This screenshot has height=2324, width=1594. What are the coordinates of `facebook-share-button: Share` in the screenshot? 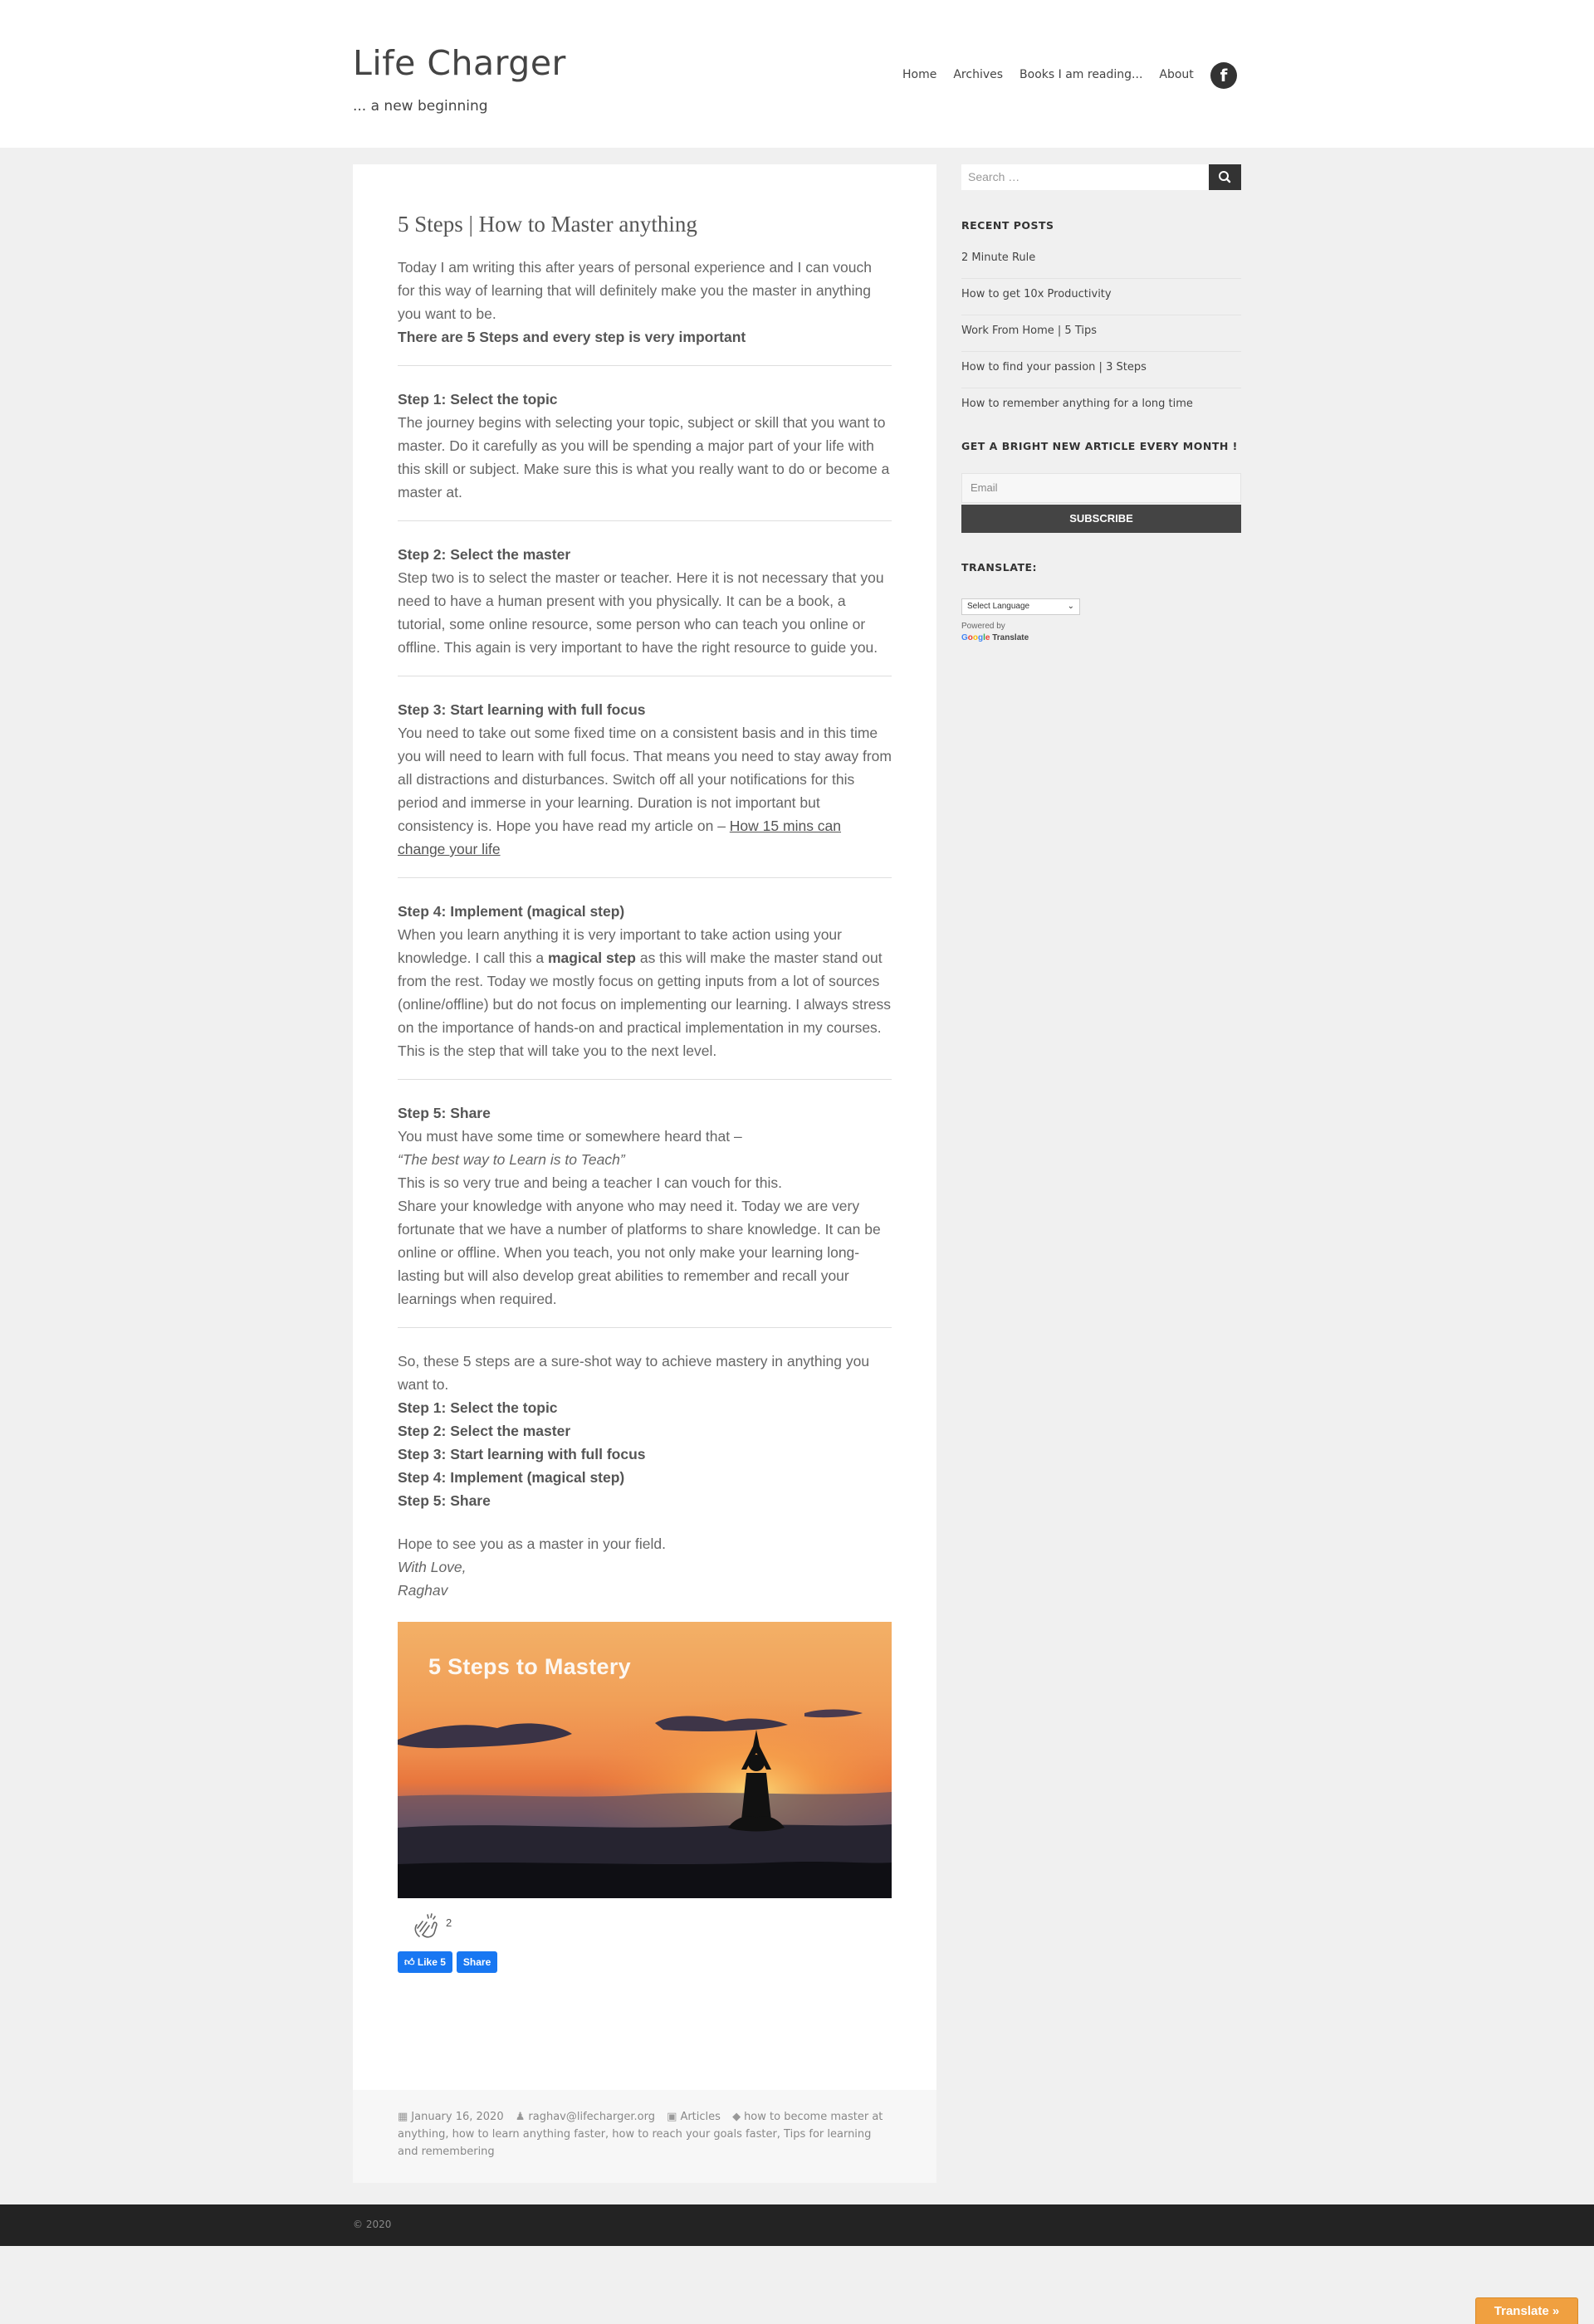 It's located at (477, 1962).